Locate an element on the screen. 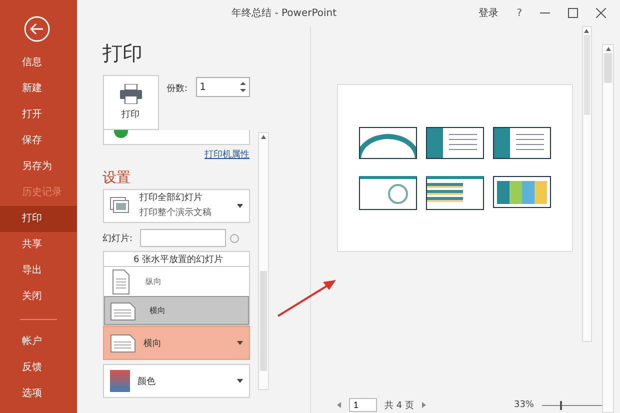  maximize-icon is located at coordinates (573, 13).